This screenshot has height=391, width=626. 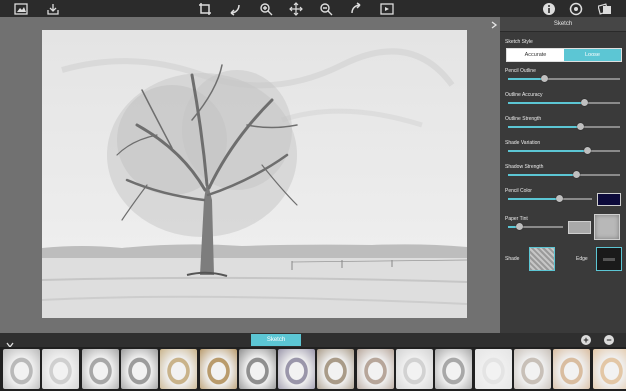 What do you see at coordinates (523, 143) in the screenshot?
I see `shade-variation-label: Shade Variation` at bounding box center [523, 143].